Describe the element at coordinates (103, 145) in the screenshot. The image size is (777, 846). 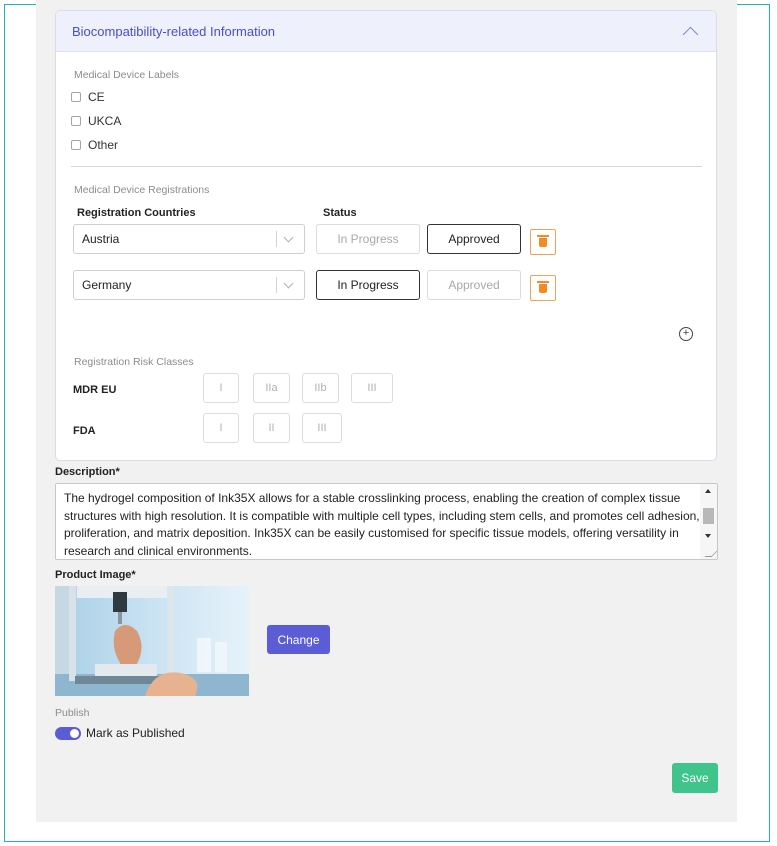
I see `checkbox-label: Other` at that location.